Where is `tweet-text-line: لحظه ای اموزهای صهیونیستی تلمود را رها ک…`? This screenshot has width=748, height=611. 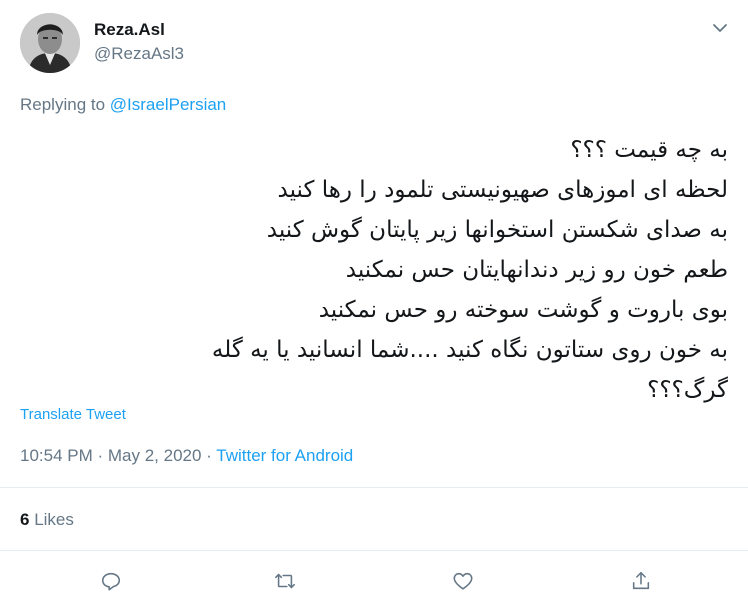 tweet-text-line: لحظه ای اموزهای صهیونیستی تلمود را رها ک… is located at coordinates (502, 190).